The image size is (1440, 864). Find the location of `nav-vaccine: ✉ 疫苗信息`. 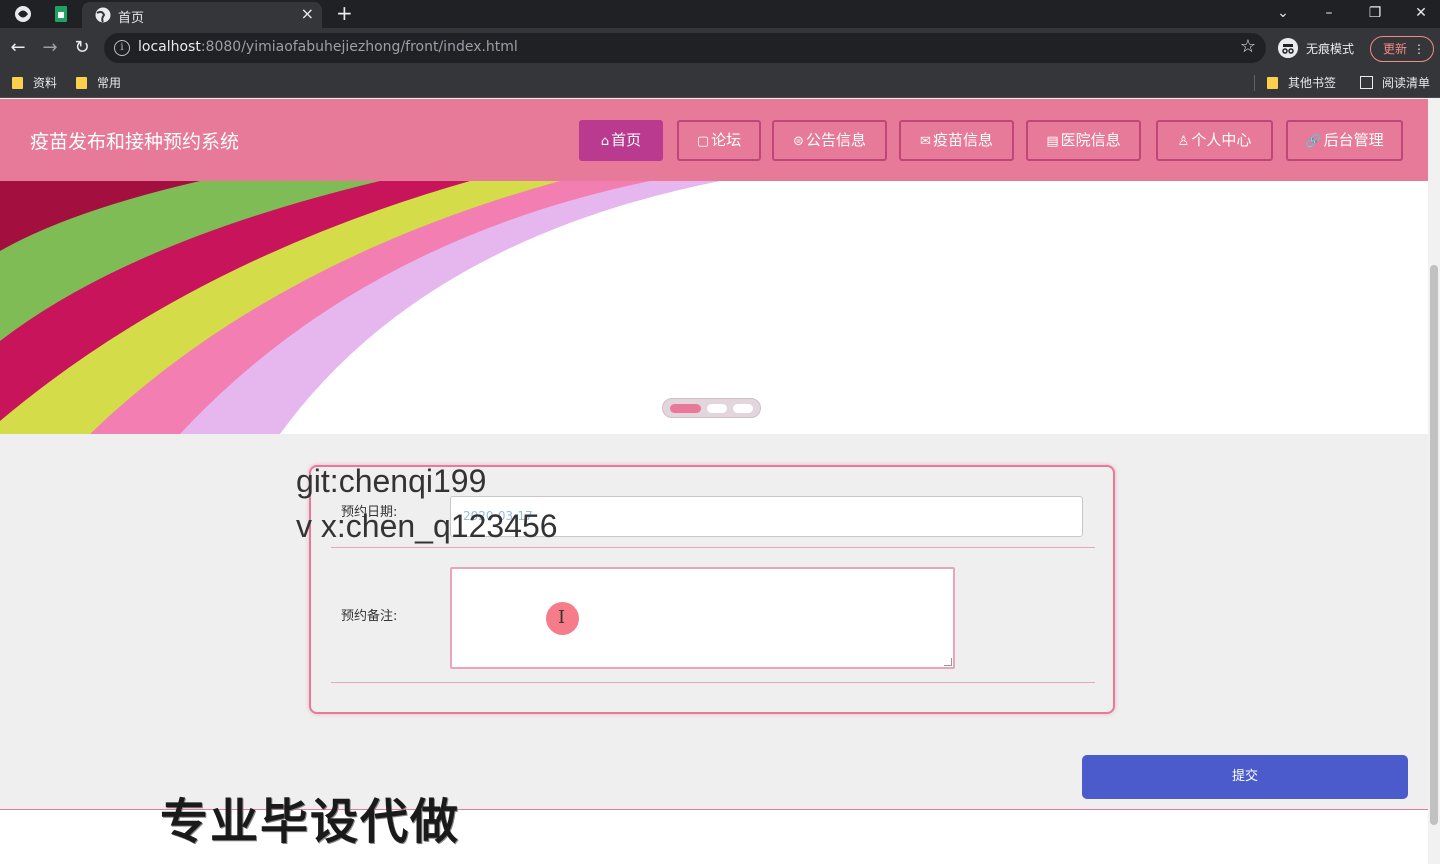

nav-vaccine: ✉ 疫苗信息 is located at coordinates (956, 140).